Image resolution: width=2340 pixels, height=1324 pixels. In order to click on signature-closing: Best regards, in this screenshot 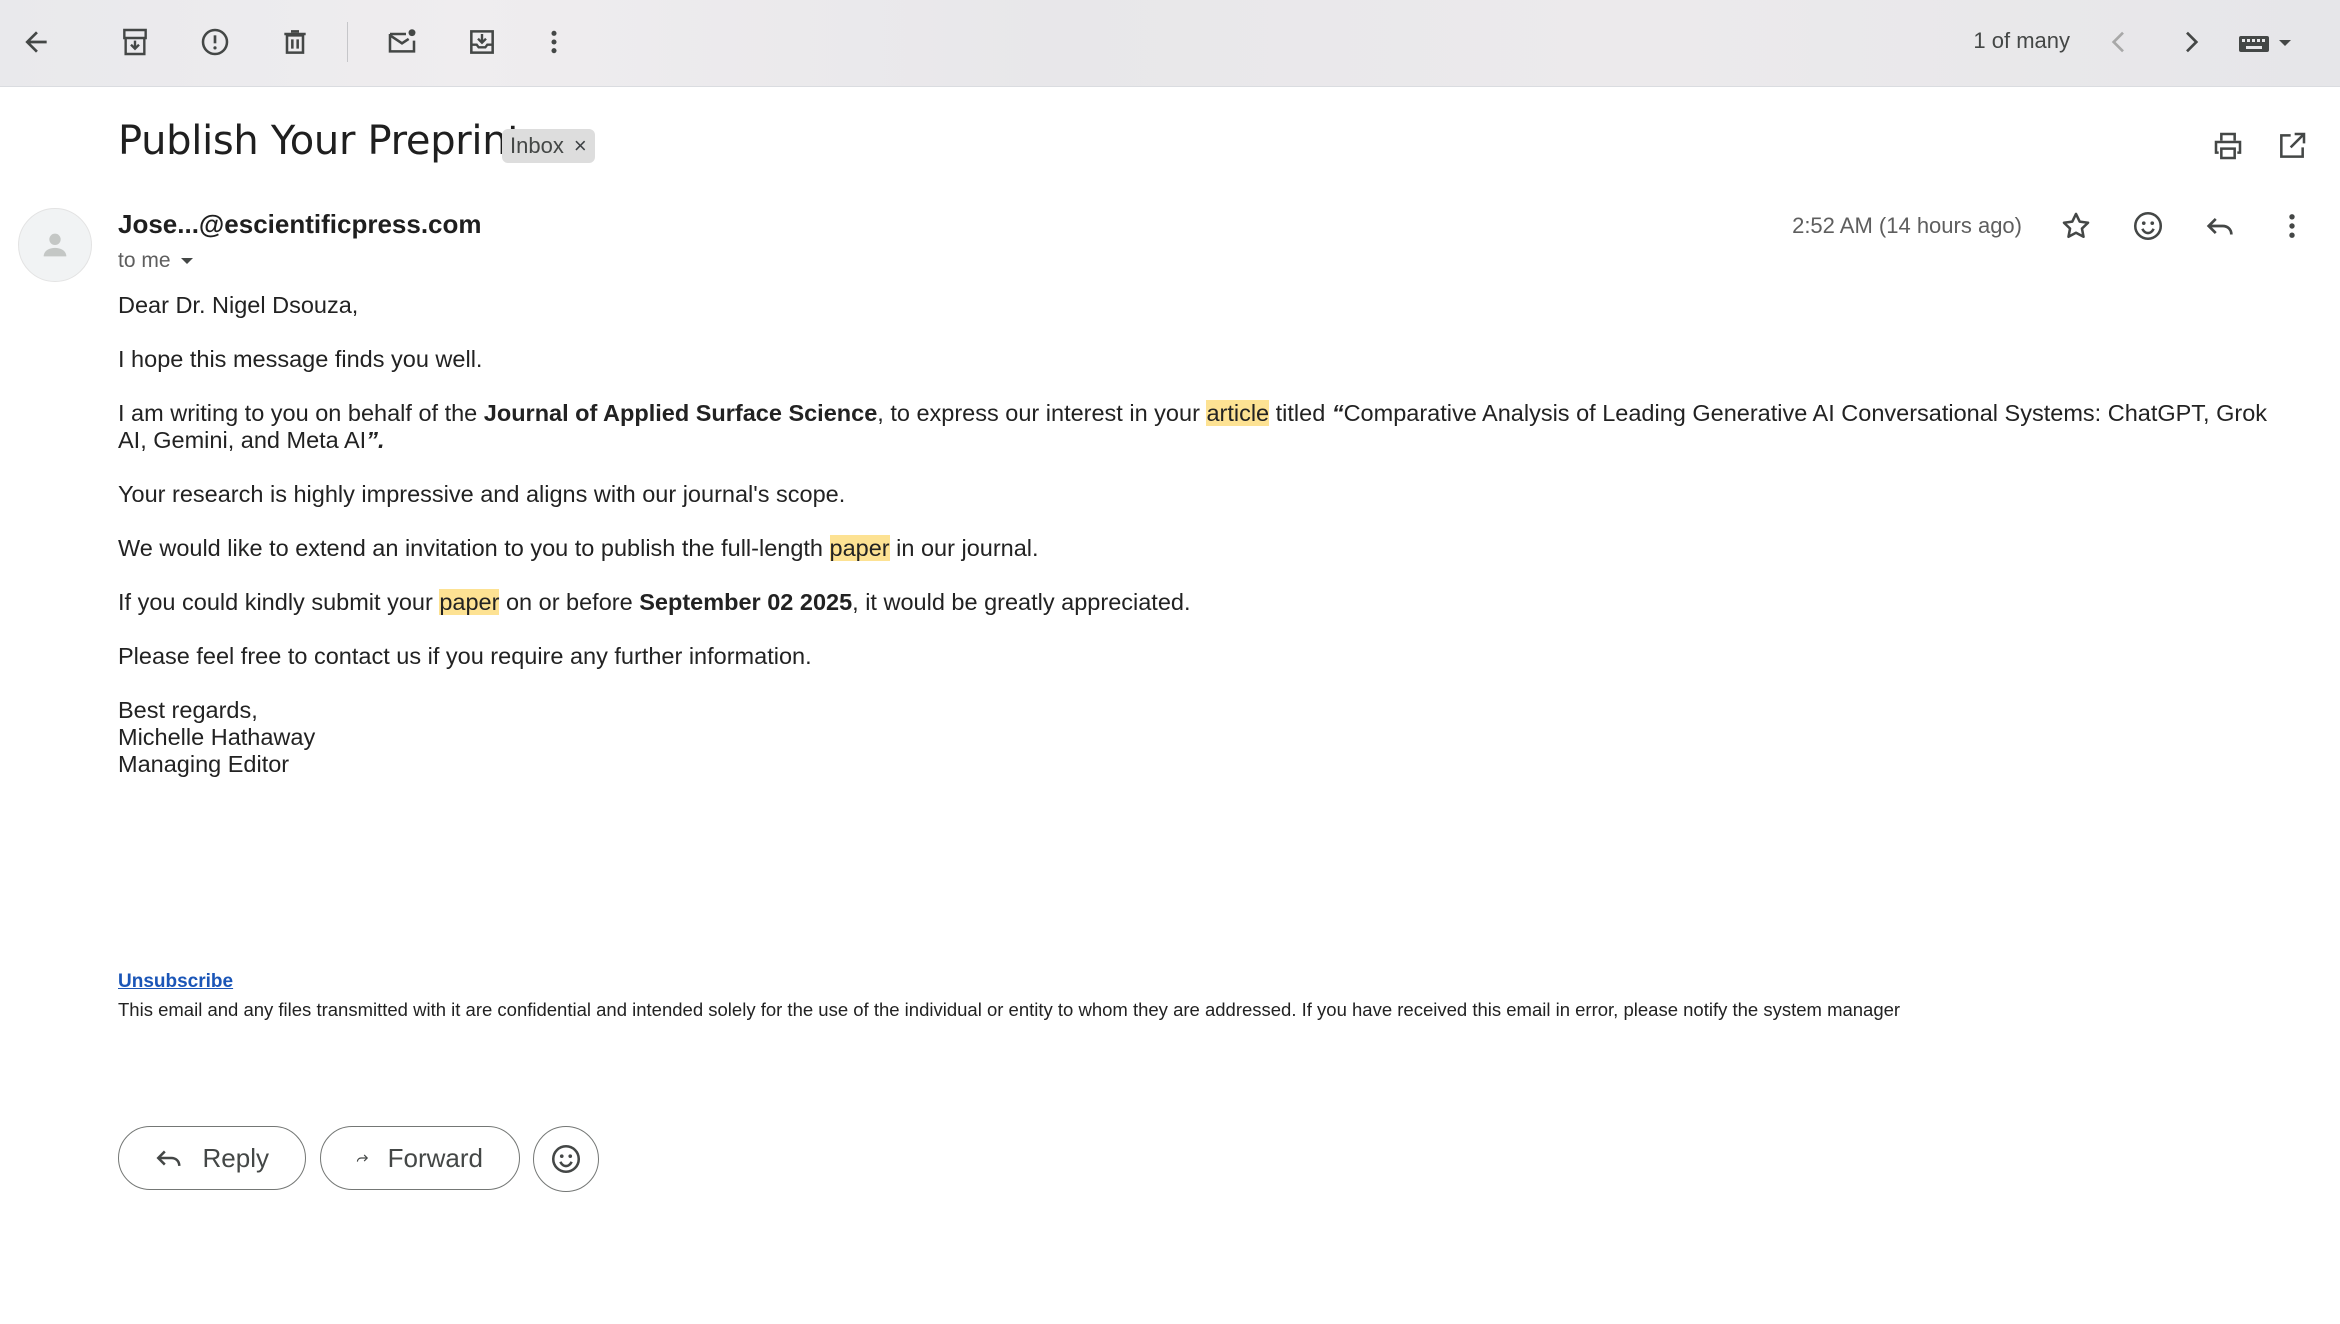, I will do `click(188, 710)`.